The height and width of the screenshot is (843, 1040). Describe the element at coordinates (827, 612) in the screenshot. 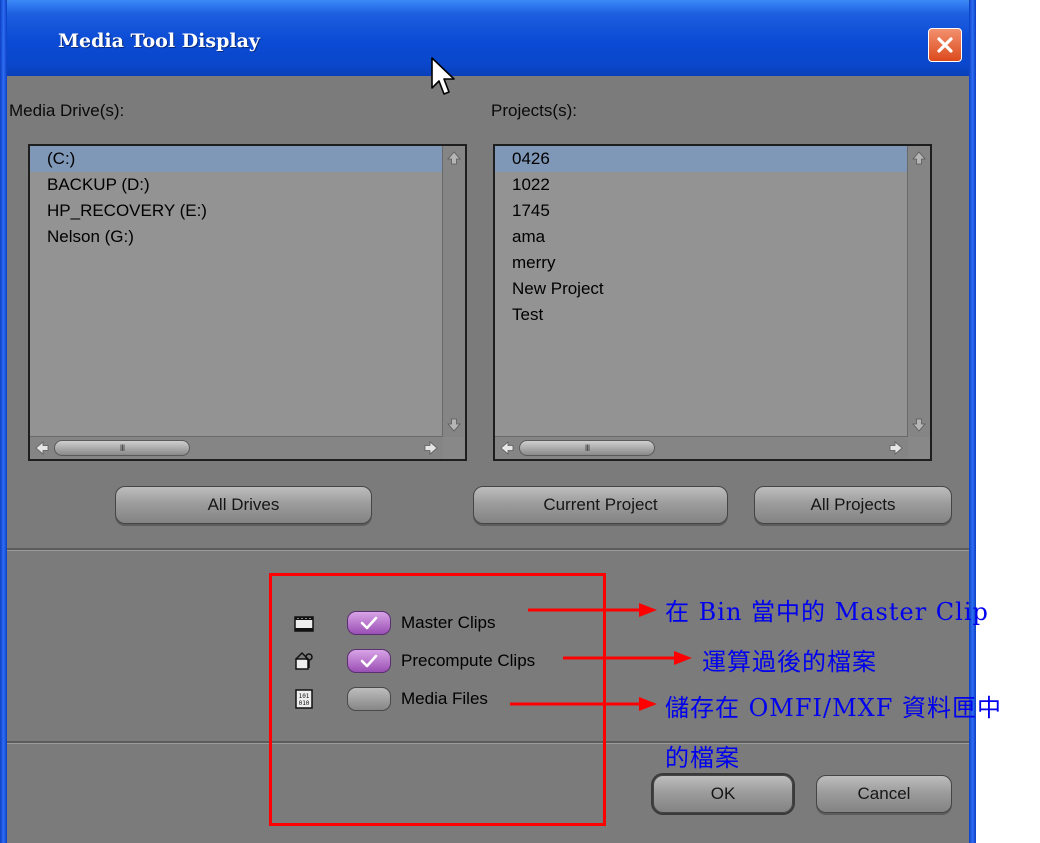

I see `annotation-note-1: 在 Bin 當中的 Master Clip` at that location.